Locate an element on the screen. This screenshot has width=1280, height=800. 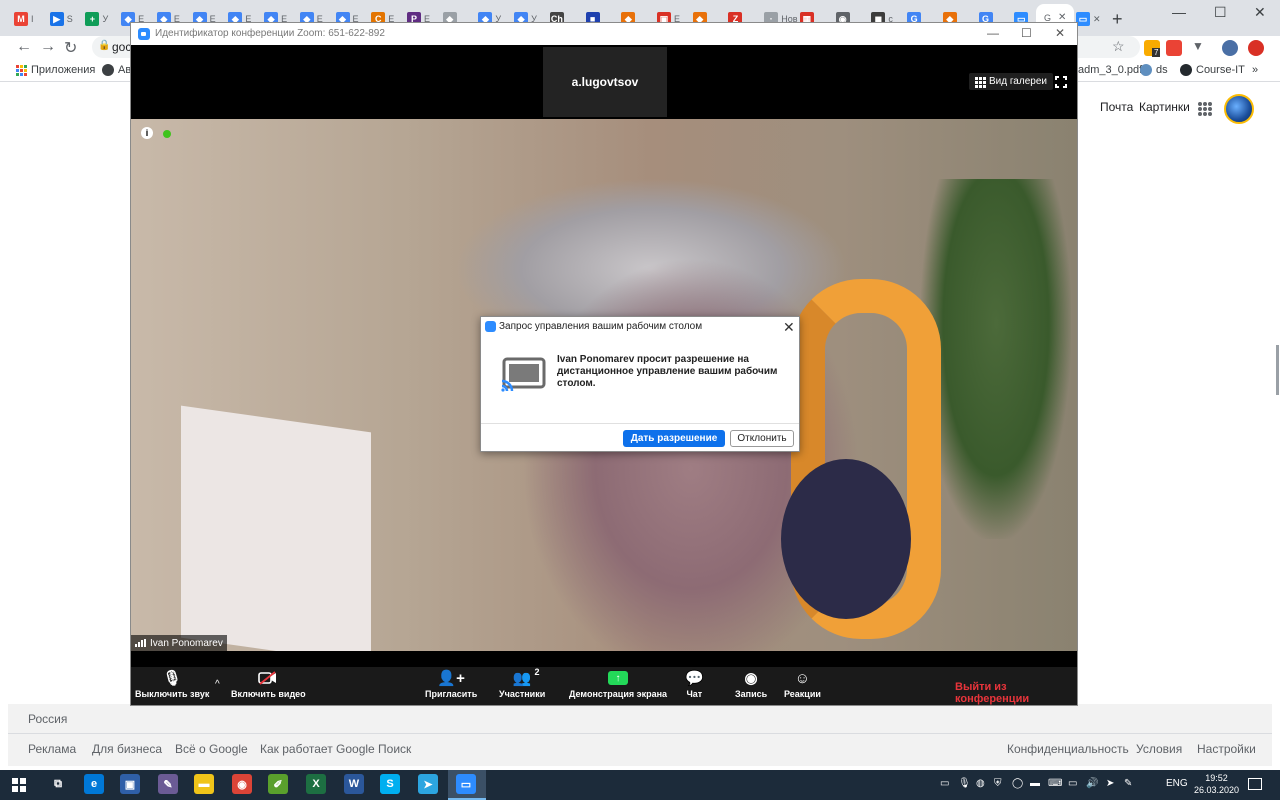
bookmarks-overflow-icon: » is located at coordinates (1255, 70).